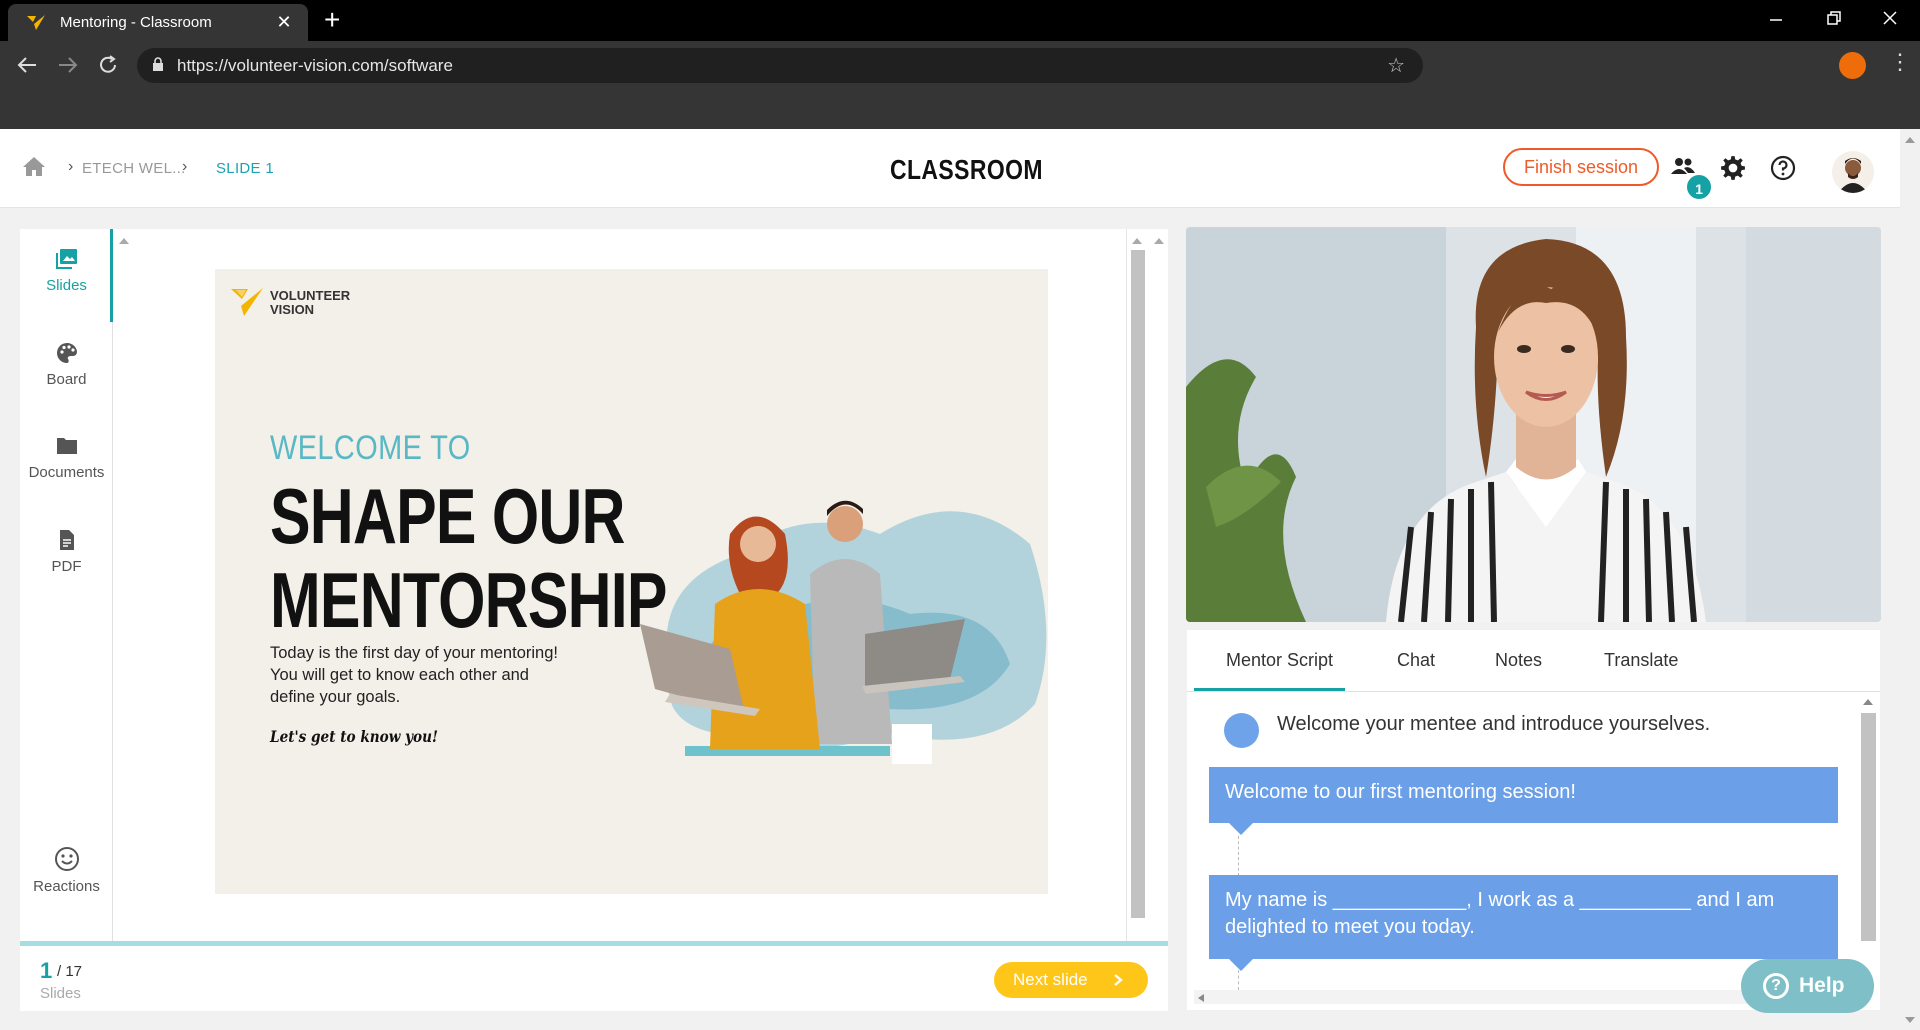 This screenshot has height=1030, width=1920. What do you see at coordinates (1581, 167) in the screenshot?
I see `finish-session-button: Finish session` at bounding box center [1581, 167].